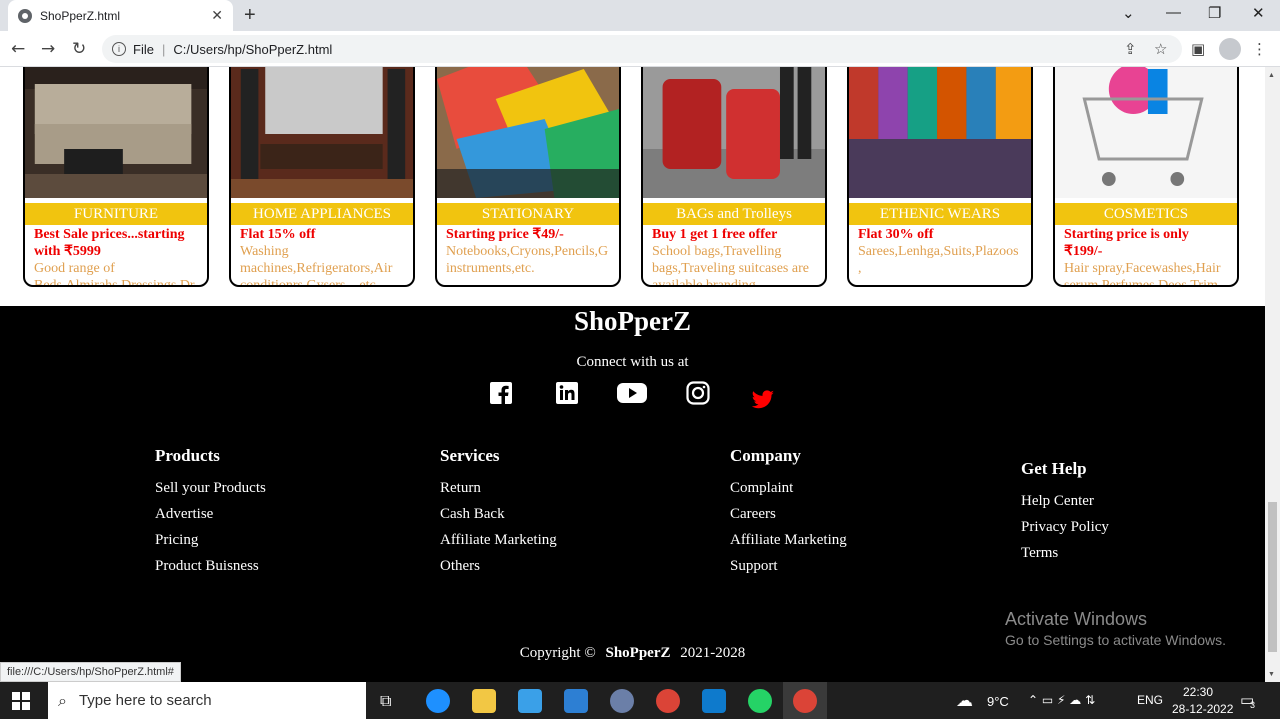 This screenshot has width=1280, height=719. I want to click on store-icon, so click(530, 701).